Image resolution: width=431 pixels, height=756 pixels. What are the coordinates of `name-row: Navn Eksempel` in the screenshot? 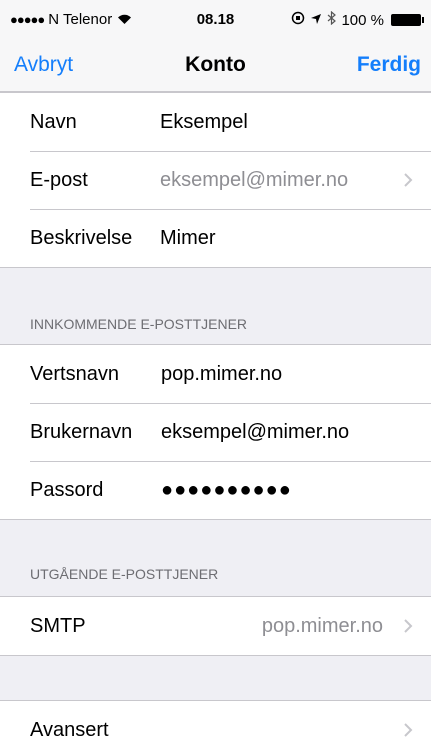 It's located at (215, 122).